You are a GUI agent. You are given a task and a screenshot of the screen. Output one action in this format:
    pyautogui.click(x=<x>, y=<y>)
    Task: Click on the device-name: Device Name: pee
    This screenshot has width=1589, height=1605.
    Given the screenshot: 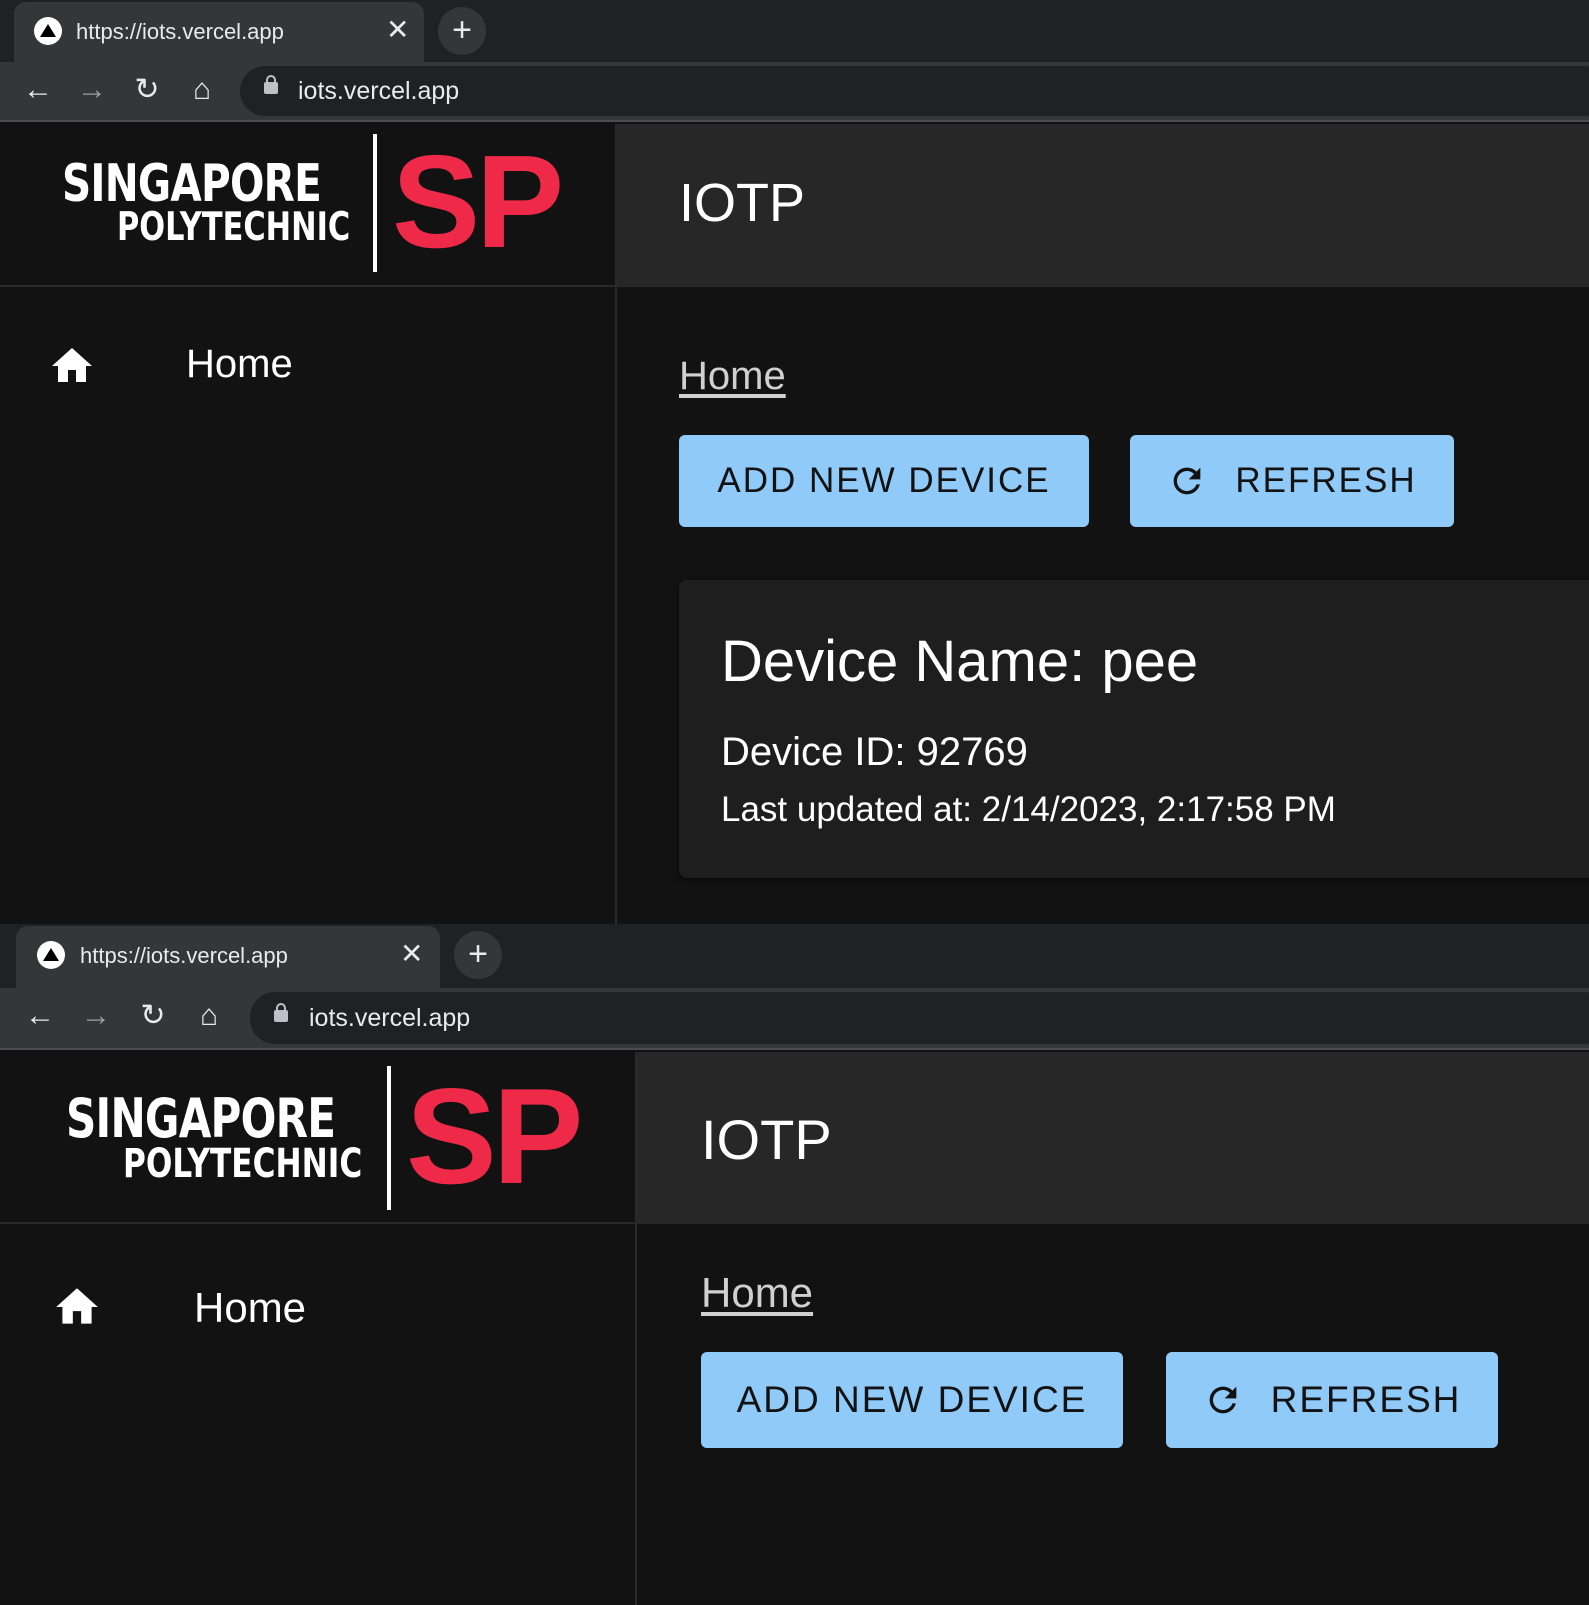 What is the action you would take?
    pyautogui.click(x=960, y=661)
    